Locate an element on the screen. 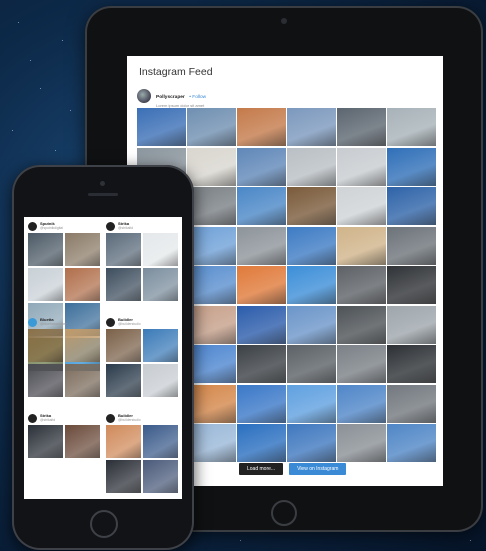 This screenshot has height=551, width=486. feed-handle: @bluettatweather is located at coordinates (53, 324).